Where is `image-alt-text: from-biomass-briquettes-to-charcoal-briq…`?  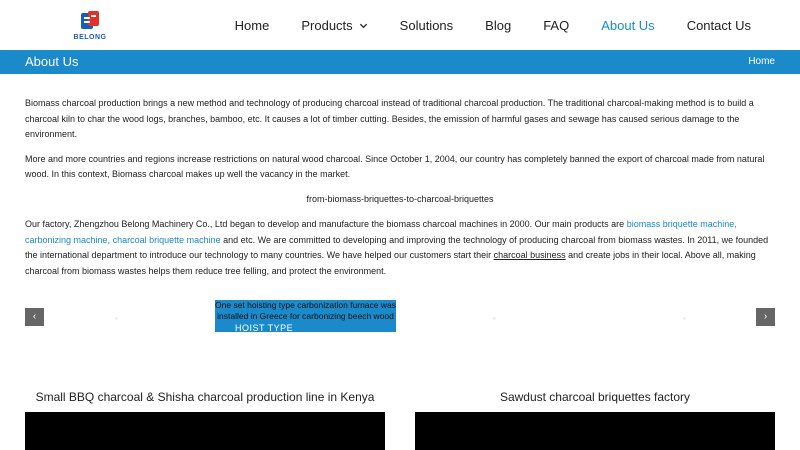
image-alt-text: from-biomass-briquettes-to-charcoal-briq… is located at coordinates (400, 198).